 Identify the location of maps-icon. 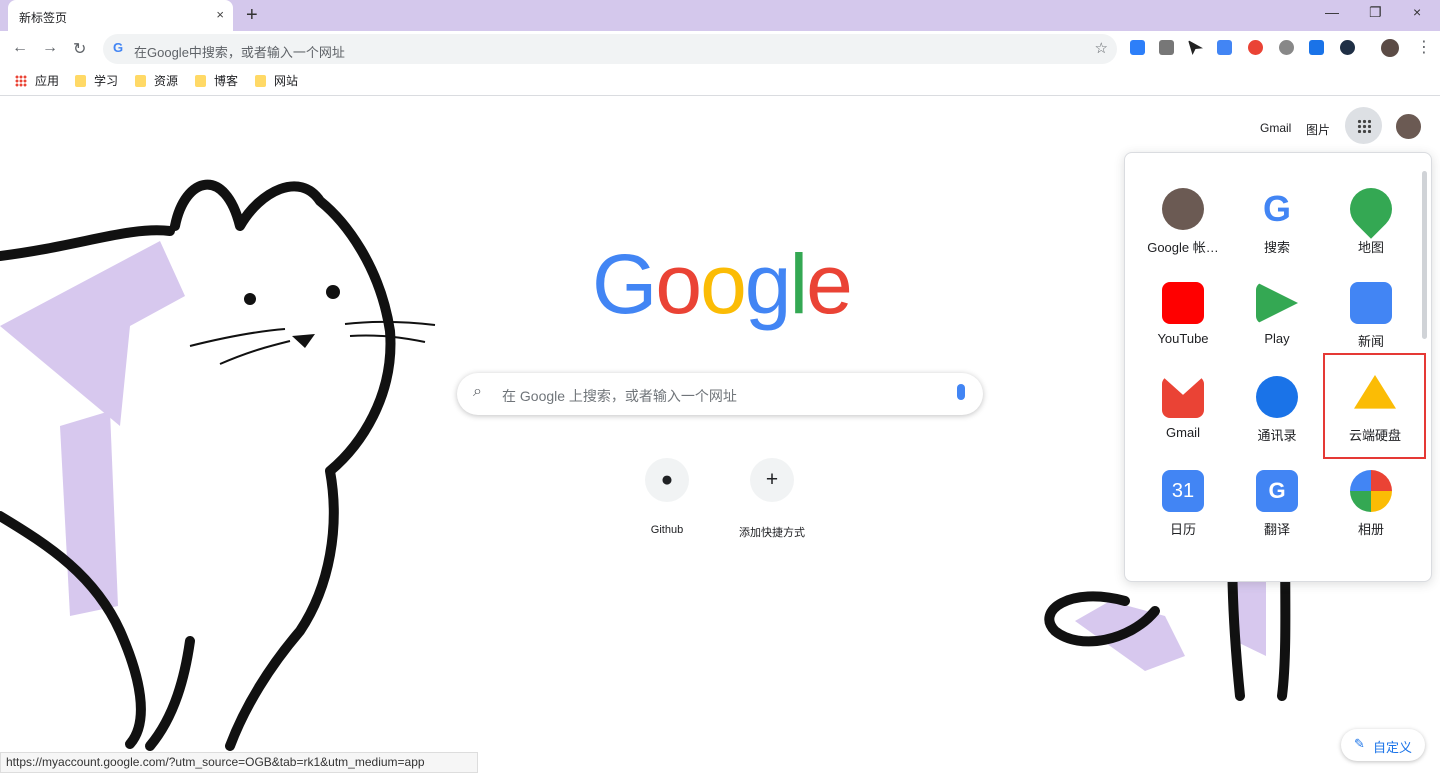
(1371, 209).